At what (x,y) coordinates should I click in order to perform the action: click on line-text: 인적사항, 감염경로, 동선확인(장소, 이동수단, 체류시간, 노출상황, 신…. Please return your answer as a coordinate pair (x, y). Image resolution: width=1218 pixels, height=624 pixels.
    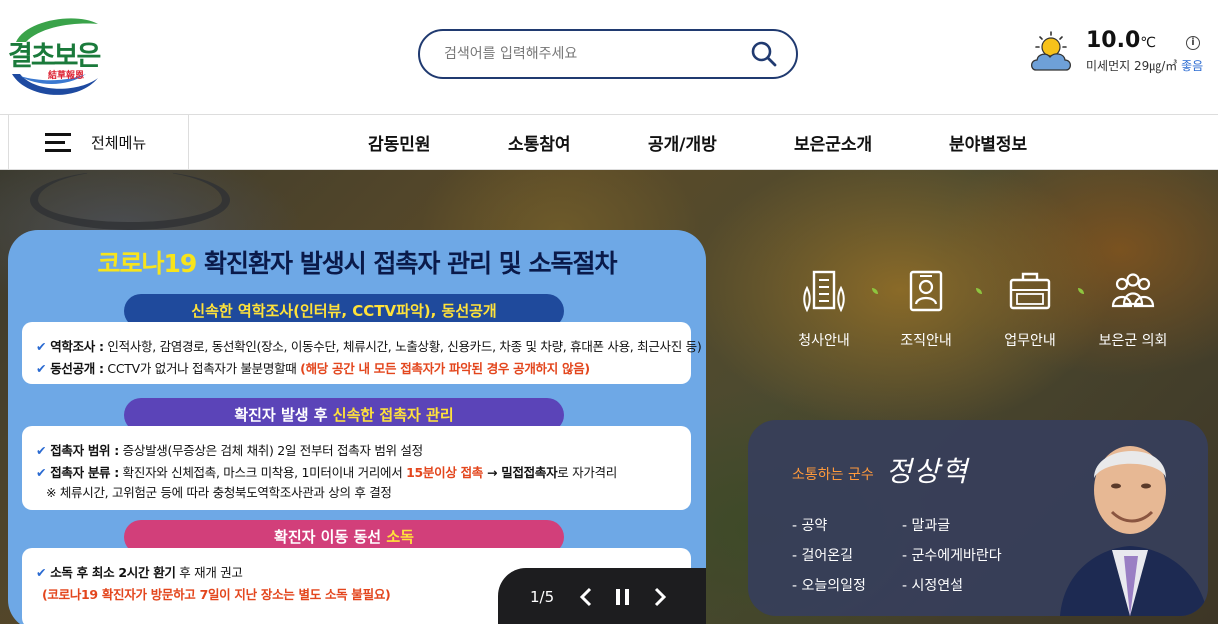
    Looking at the image, I should click on (402, 346).